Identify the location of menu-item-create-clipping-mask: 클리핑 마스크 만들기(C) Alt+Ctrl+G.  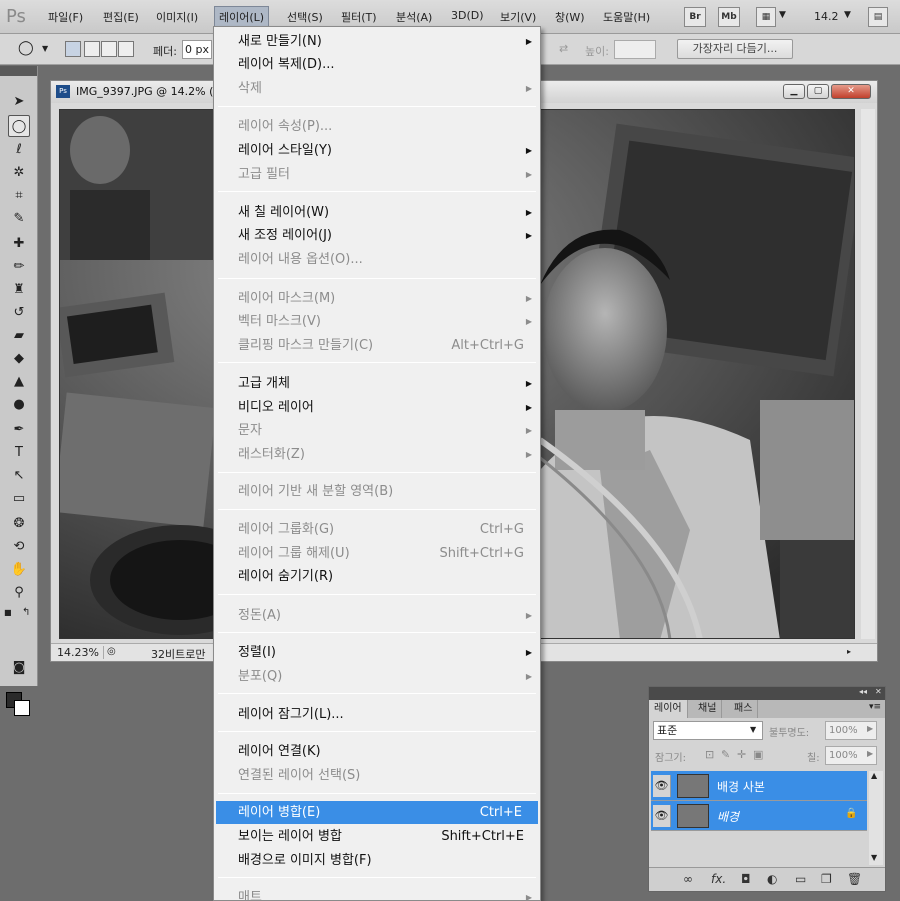
(377, 345).